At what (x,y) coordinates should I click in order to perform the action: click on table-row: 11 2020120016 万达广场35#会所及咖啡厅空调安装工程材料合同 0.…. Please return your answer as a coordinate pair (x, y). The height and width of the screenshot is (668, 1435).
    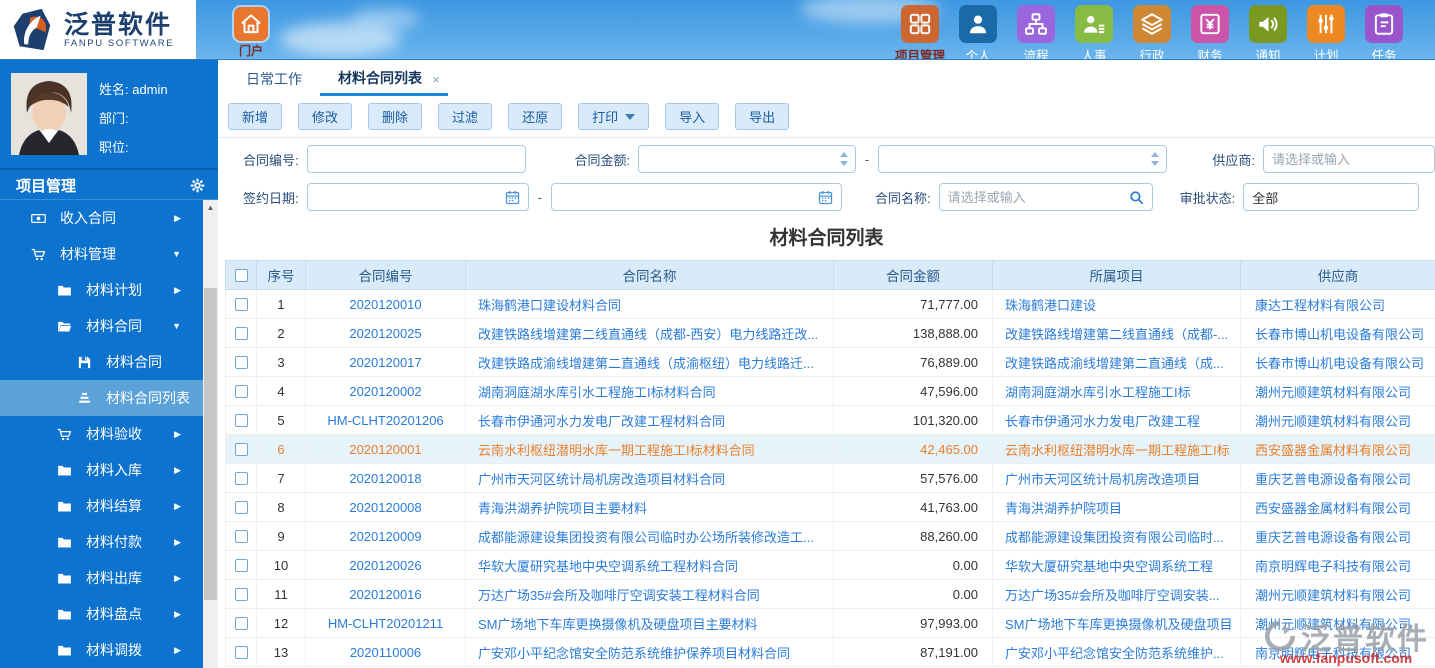
    Looking at the image, I should click on (830, 594).